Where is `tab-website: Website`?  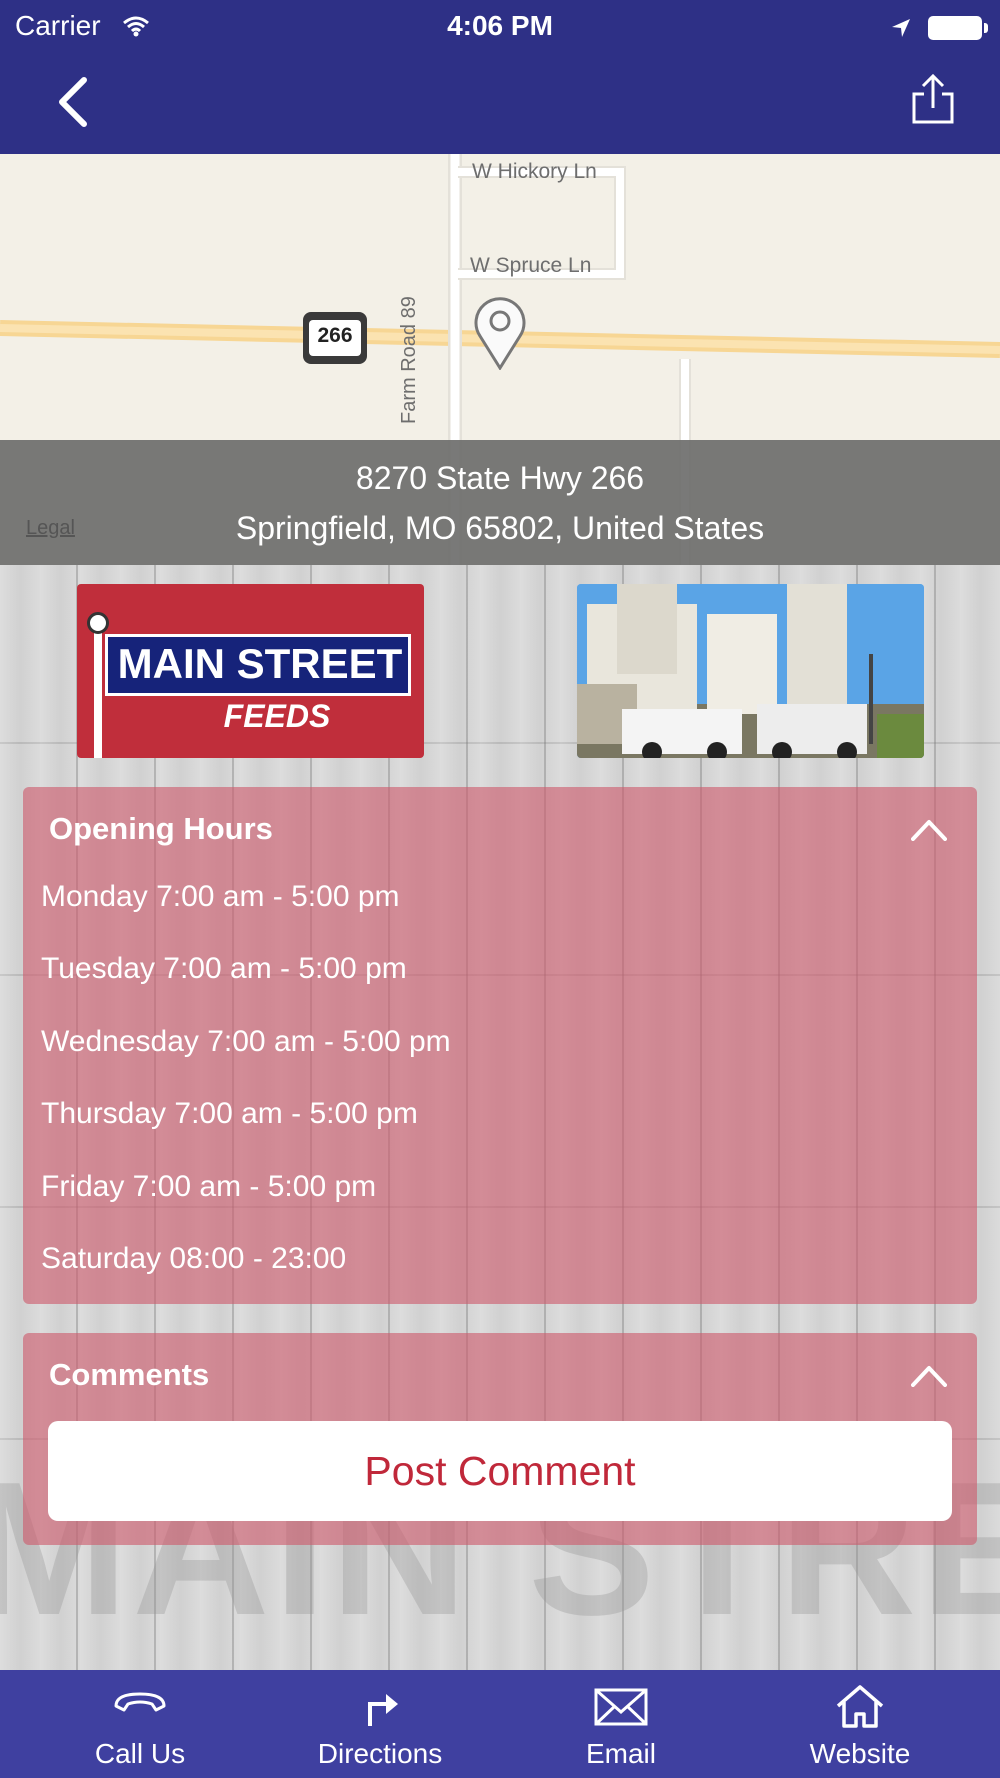
tab-website: Website is located at coordinates (860, 1724).